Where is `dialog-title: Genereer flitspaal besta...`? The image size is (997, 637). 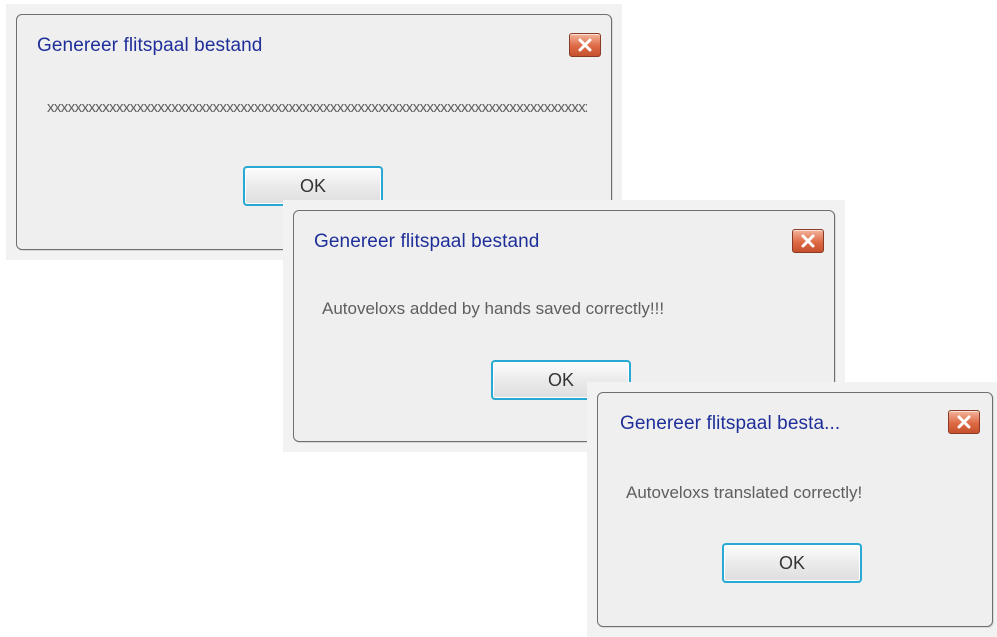
dialog-title: Genereer flitspaal besta... is located at coordinates (730, 423).